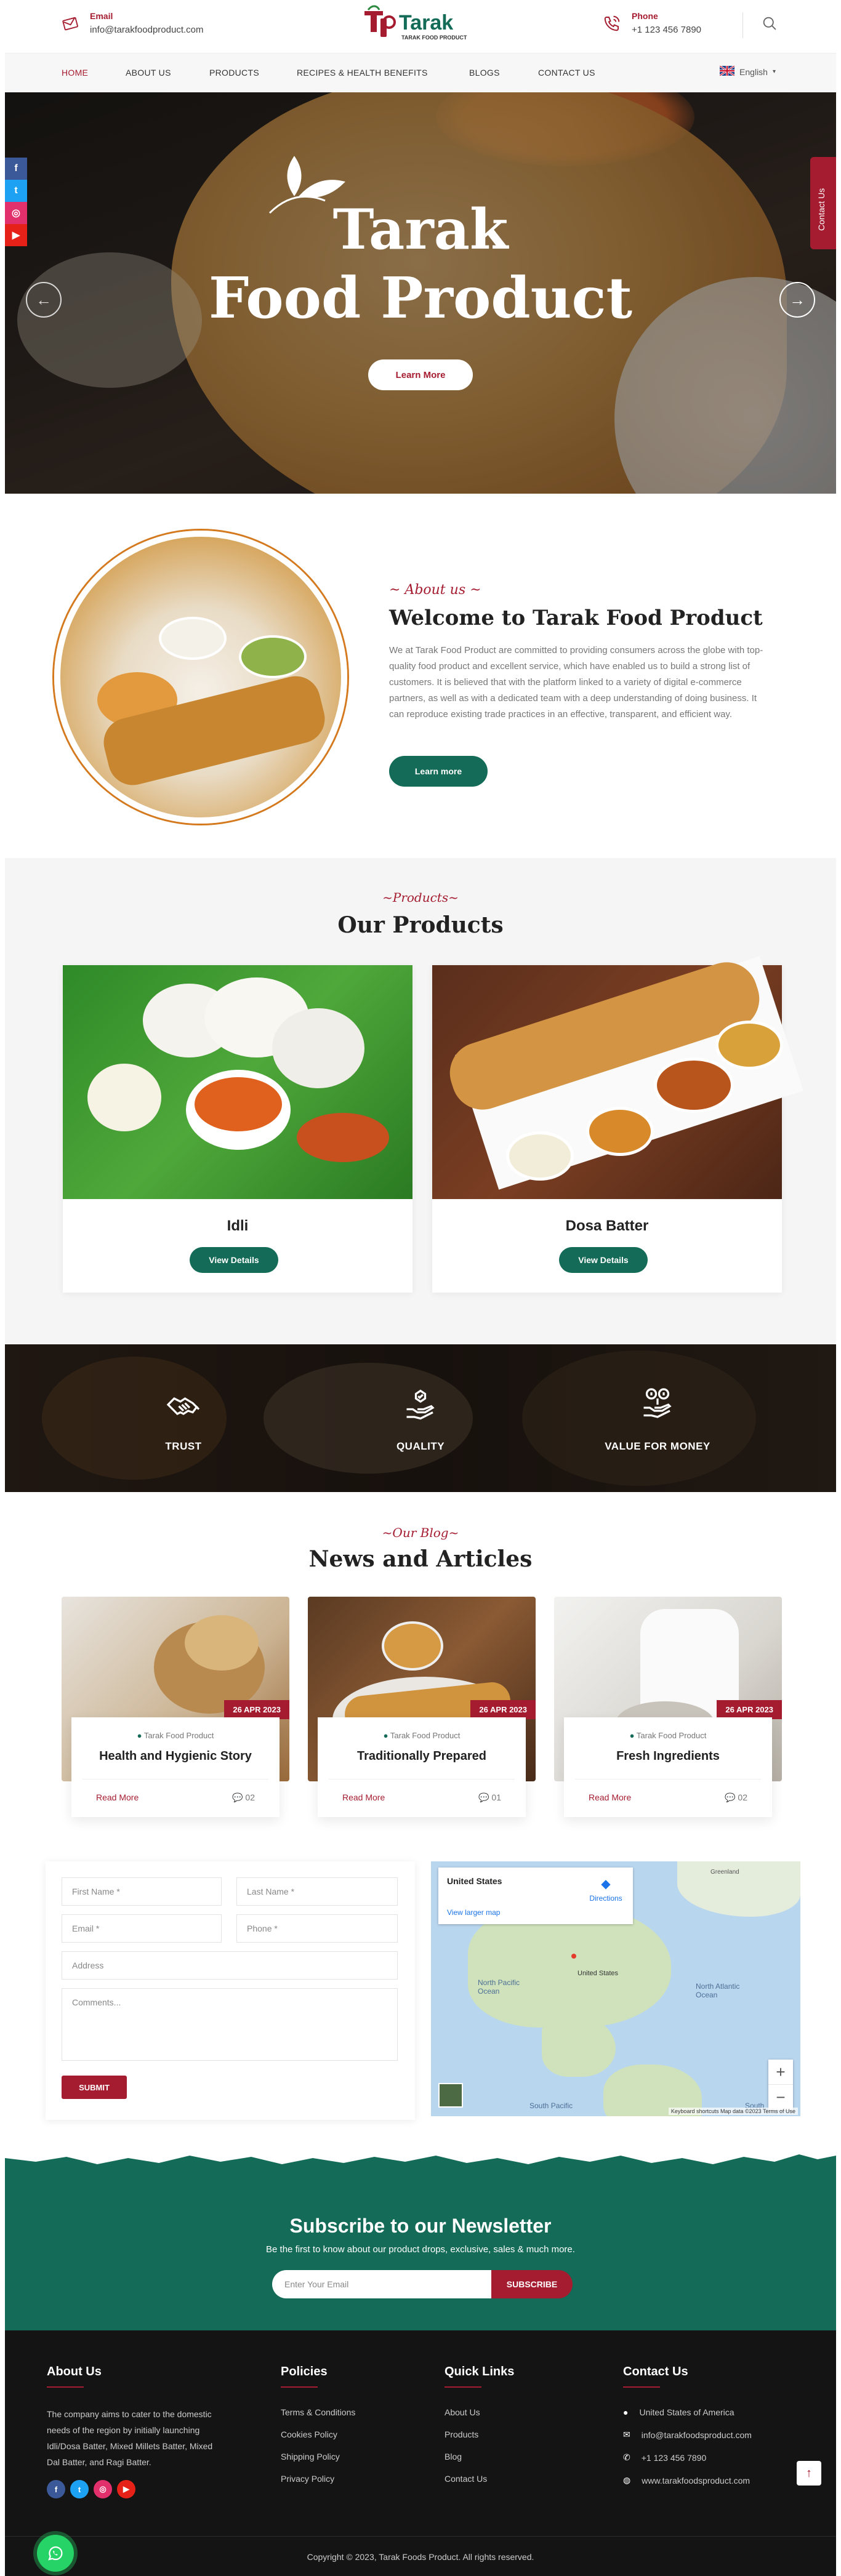 The width and height of the screenshot is (841, 2576). I want to click on comment-count: 02, so click(250, 1797).